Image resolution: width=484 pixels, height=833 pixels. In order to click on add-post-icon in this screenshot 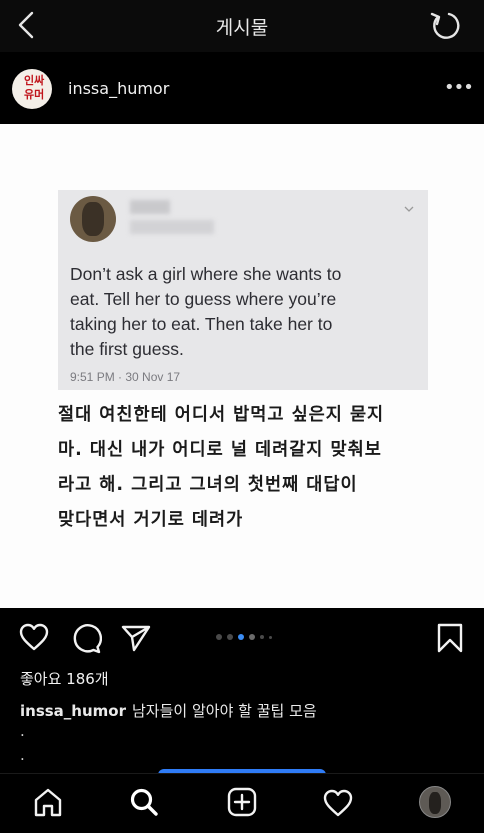, I will do `click(242, 804)`.